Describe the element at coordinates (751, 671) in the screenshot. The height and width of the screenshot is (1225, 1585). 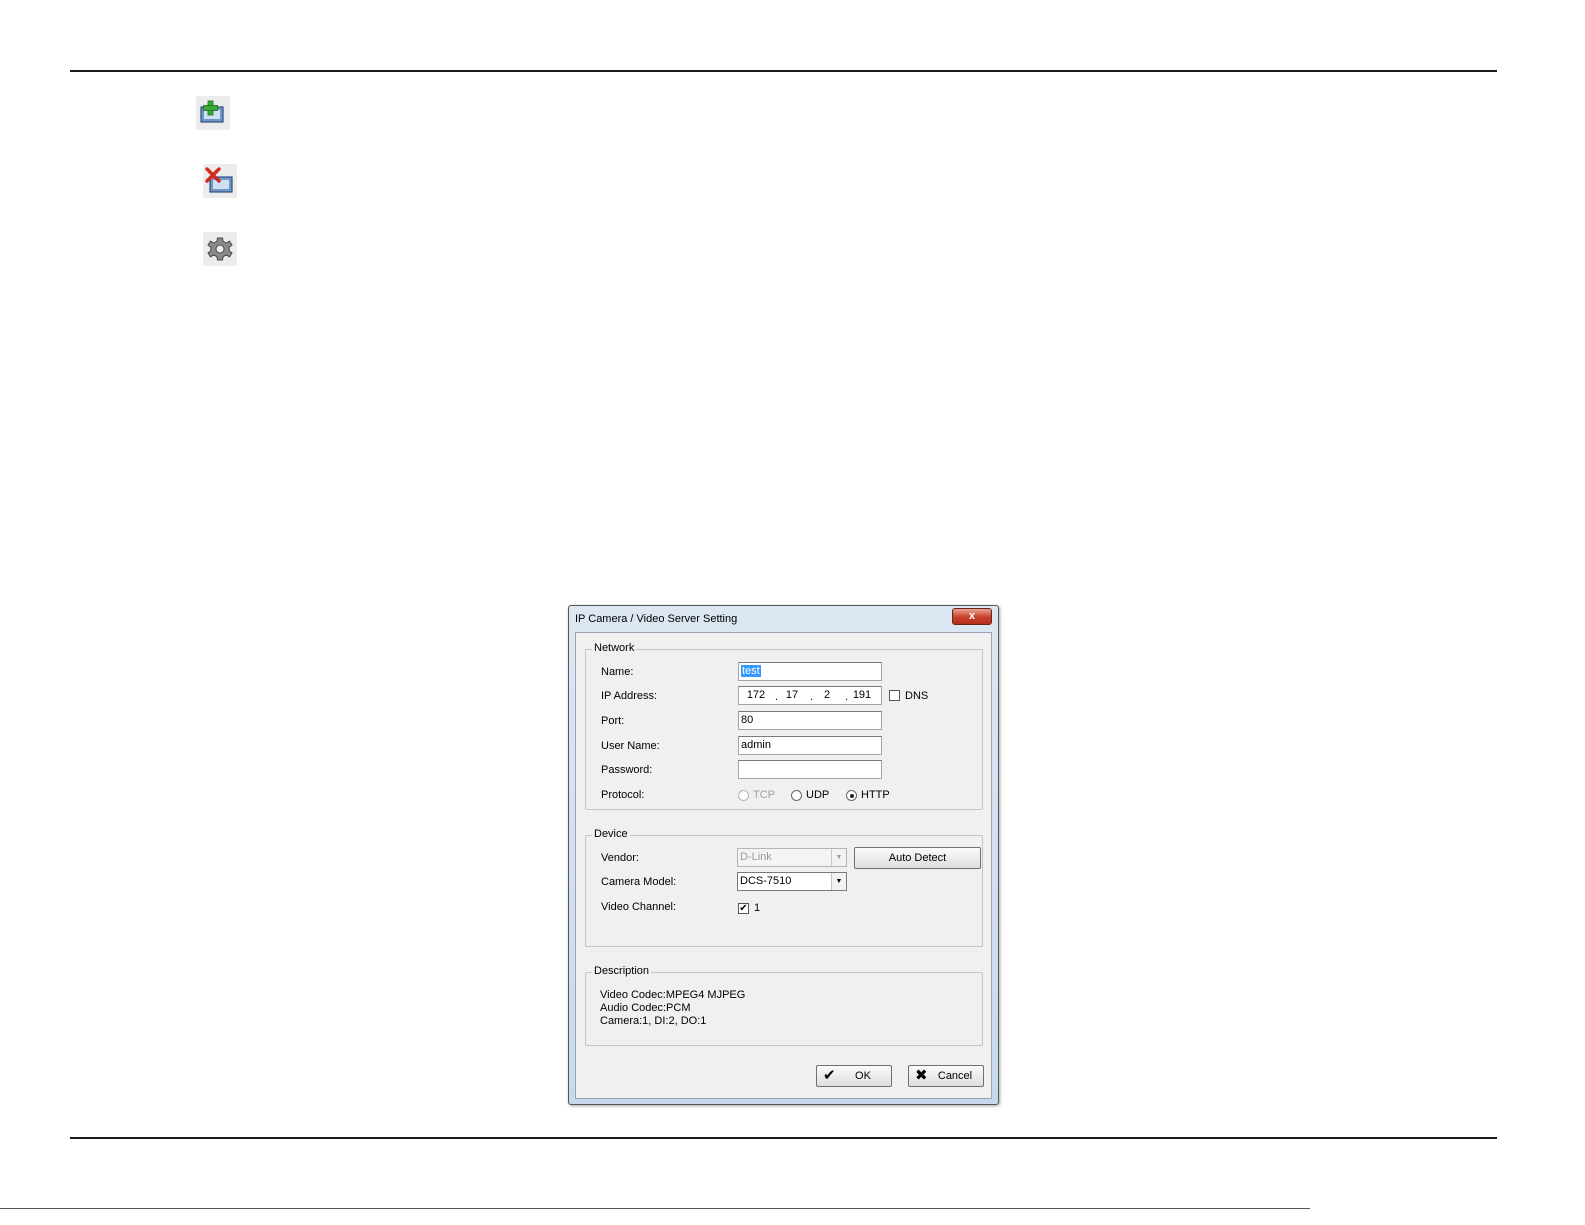
I see `name-value: test` at that location.